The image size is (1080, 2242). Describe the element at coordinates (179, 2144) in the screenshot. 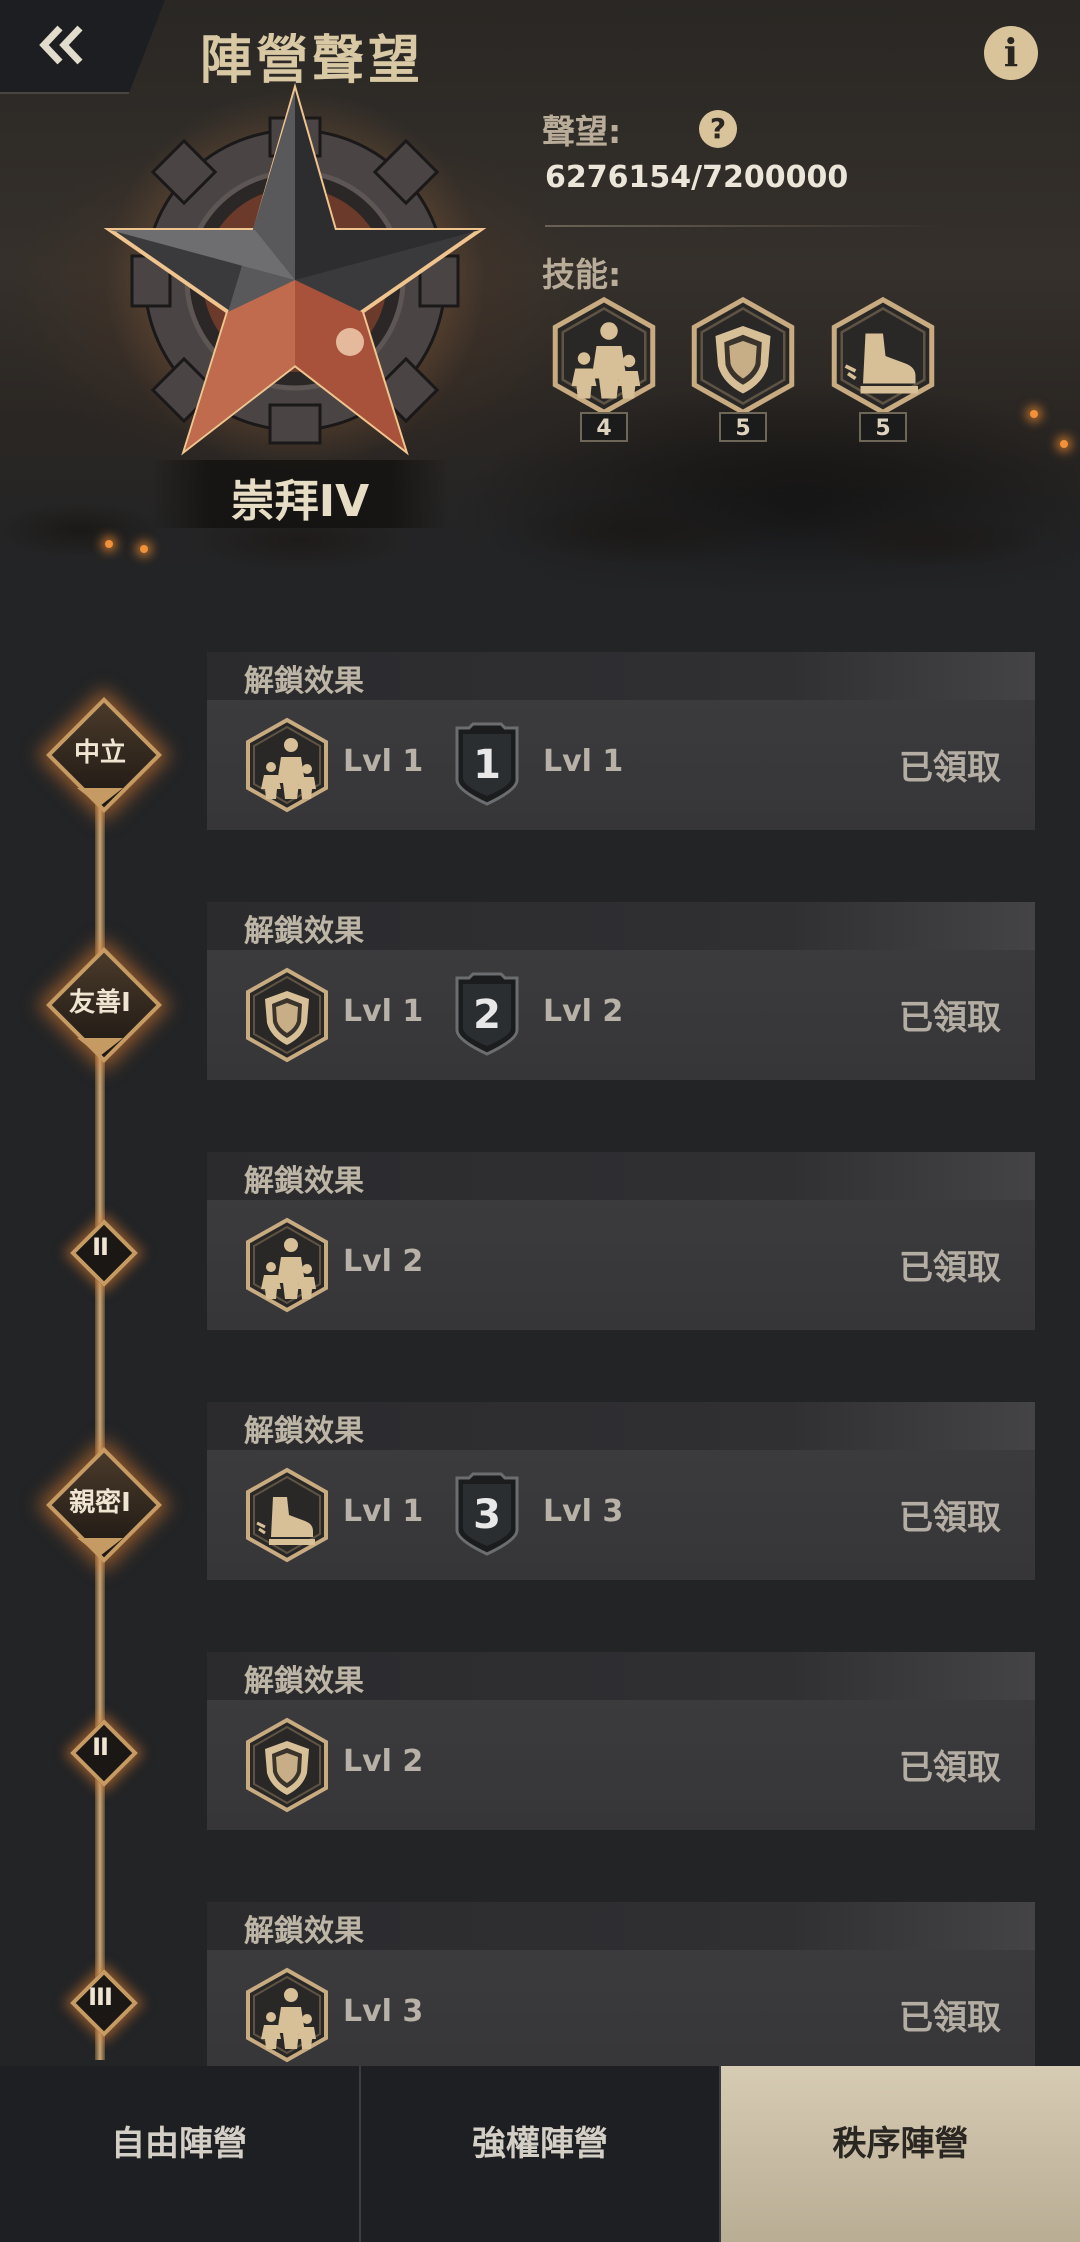

I see `tab-label: 自由陣營` at that location.